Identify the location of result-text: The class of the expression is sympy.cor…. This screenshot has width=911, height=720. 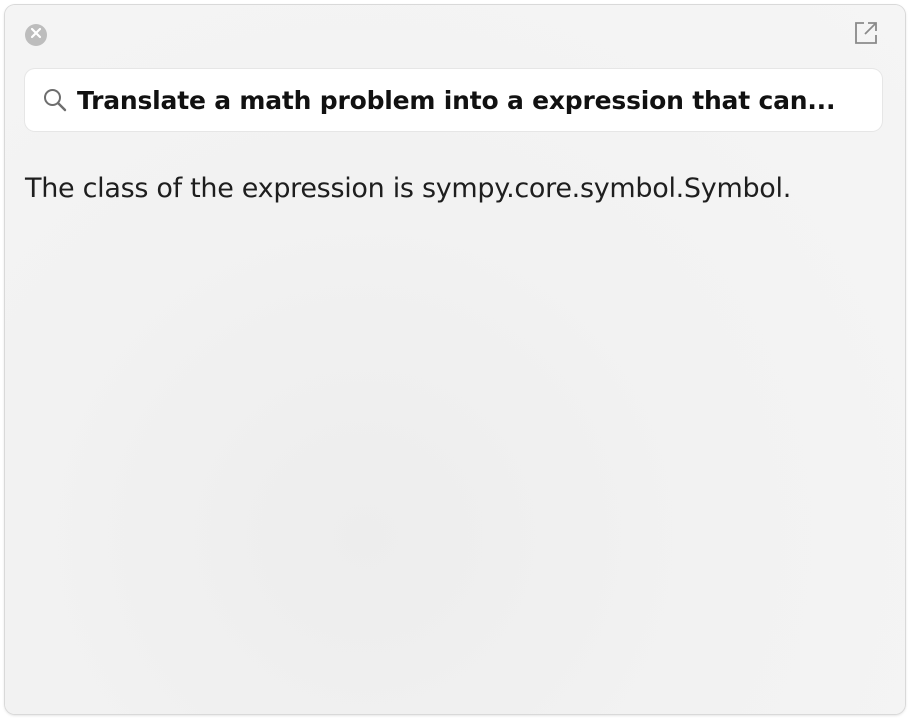
(408, 188).